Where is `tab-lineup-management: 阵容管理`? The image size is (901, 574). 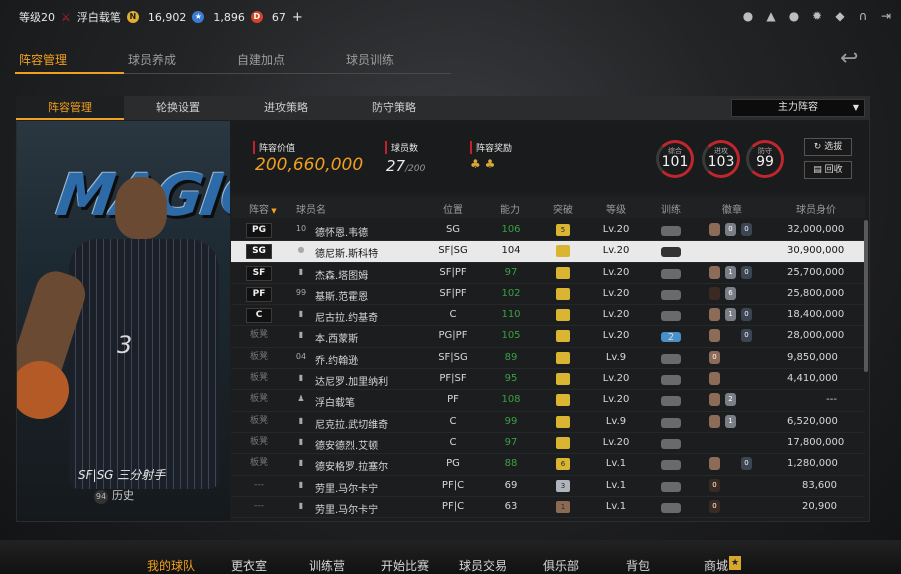 tab-lineup-management: 阵容管理 is located at coordinates (69, 62).